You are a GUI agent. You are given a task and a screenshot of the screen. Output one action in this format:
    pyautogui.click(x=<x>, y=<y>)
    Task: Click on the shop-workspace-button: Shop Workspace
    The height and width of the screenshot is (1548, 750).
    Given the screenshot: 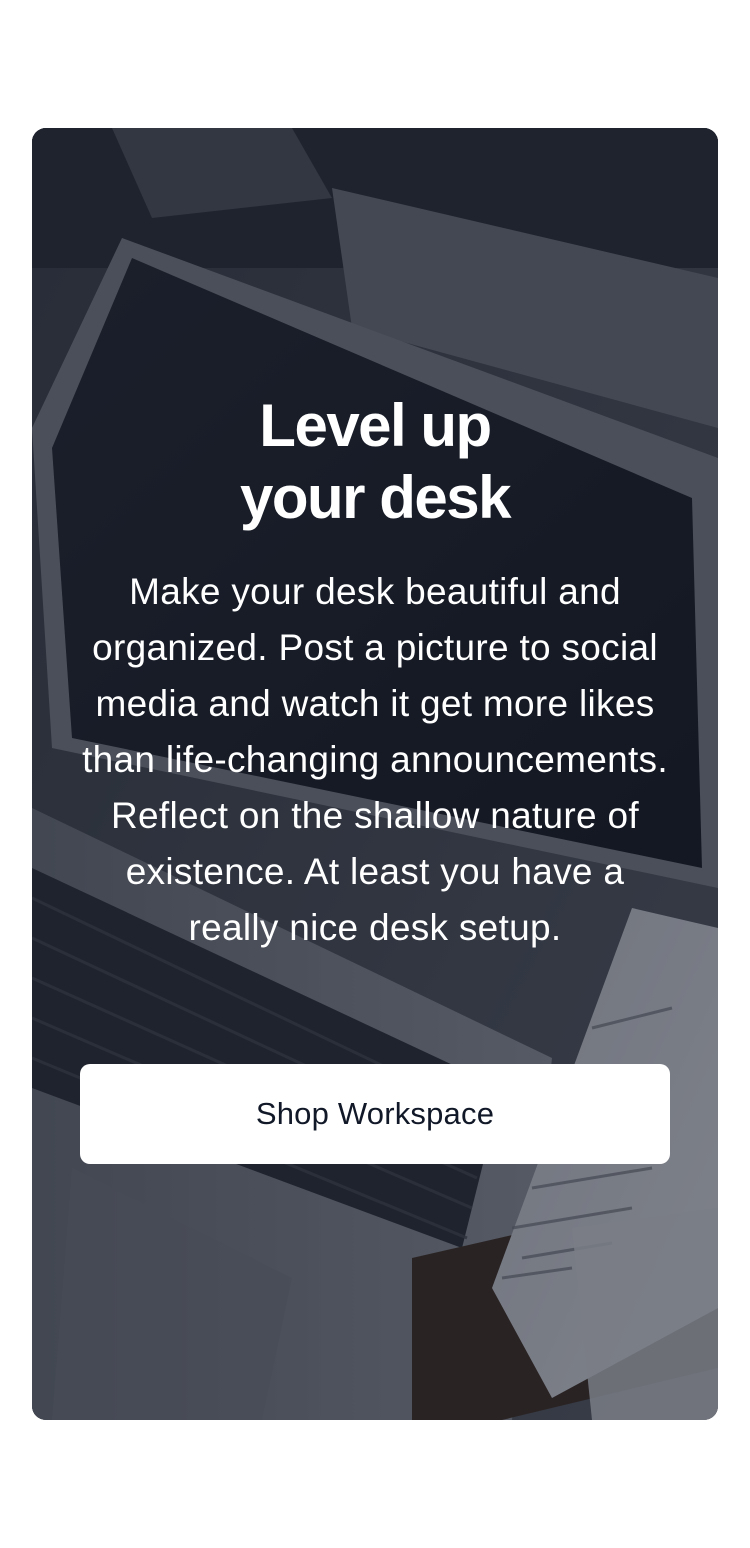 What is the action you would take?
    pyautogui.click(x=375, y=1114)
    